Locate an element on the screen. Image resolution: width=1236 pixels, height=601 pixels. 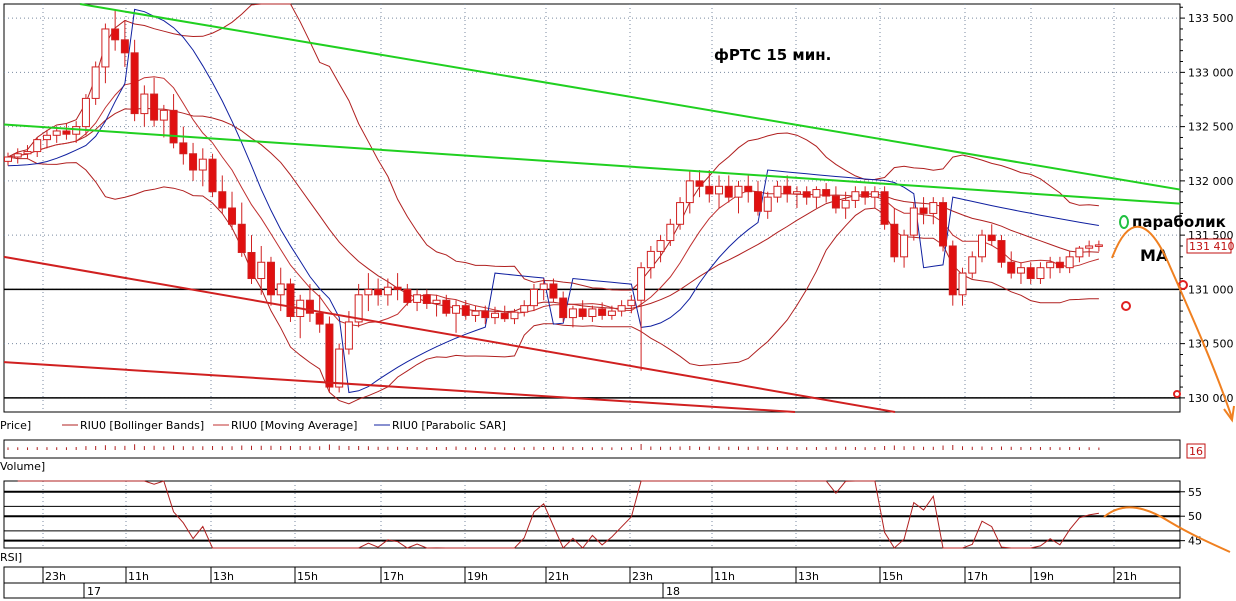
rsi-y-tick-label: 50 is located at coordinates (1195, 516).